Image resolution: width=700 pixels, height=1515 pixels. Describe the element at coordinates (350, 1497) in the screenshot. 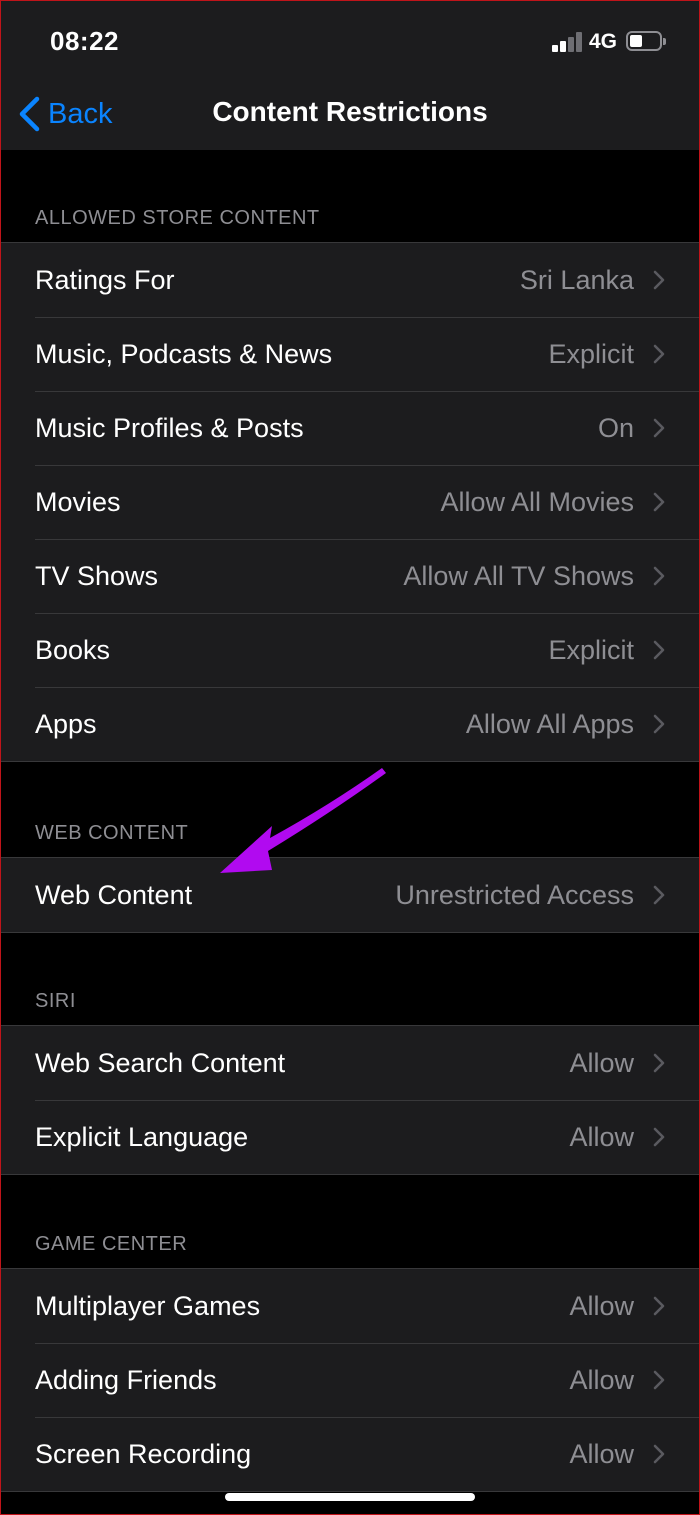

I see `home-indicator` at that location.